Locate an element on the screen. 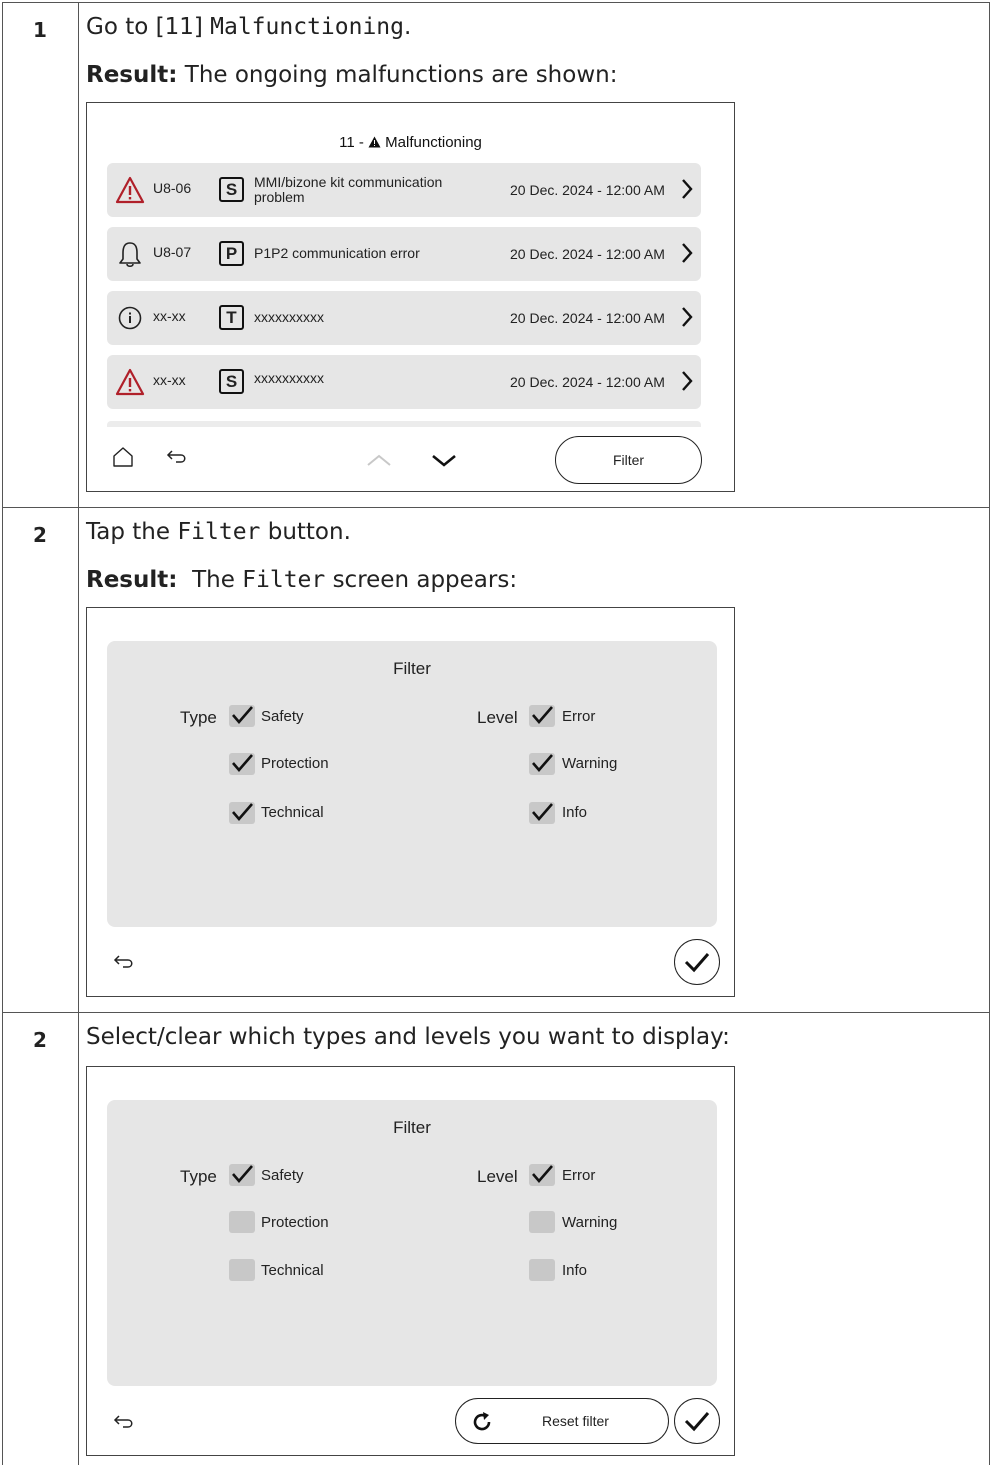 The height and width of the screenshot is (1465, 992). step-instruction: Tap the Filter button. is located at coordinates (218, 532).